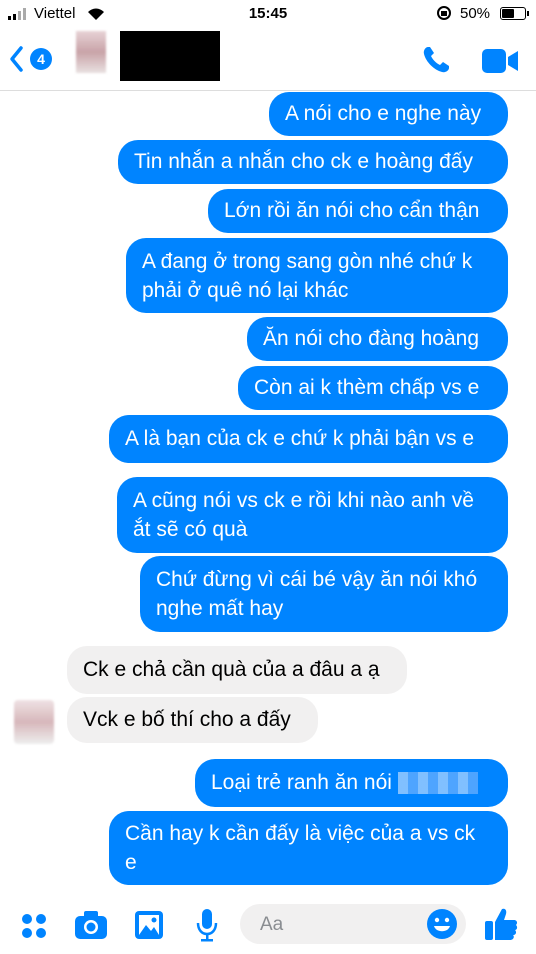 The image size is (536, 954). Describe the element at coordinates (514, 13) in the screenshot. I see `battery-icon` at that location.